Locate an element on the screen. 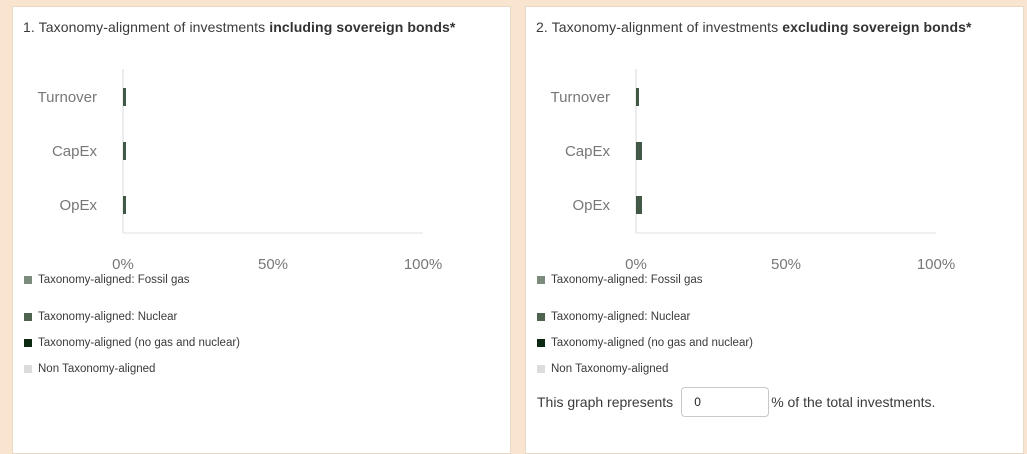 The height and width of the screenshot is (454, 1027). represents-prefix: This graph represents is located at coordinates (605, 402).